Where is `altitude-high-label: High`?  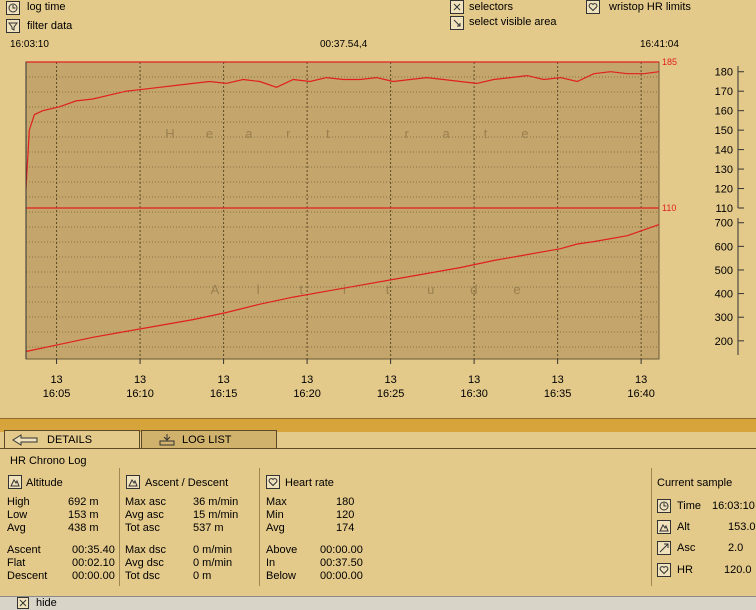
altitude-high-label: High is located at coordinates (18, 502).